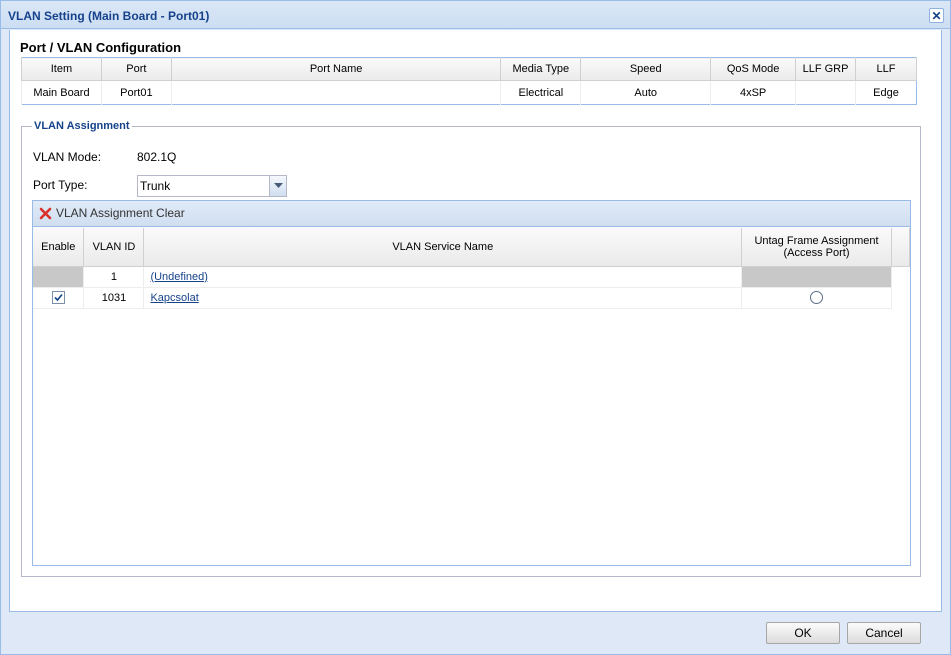 This screenshot has width=951, height=655. Describe the element at coordinates (443, 247) in the screenshot. I see `column-header-vlan-service-name: VLAN Service Name` at that location.